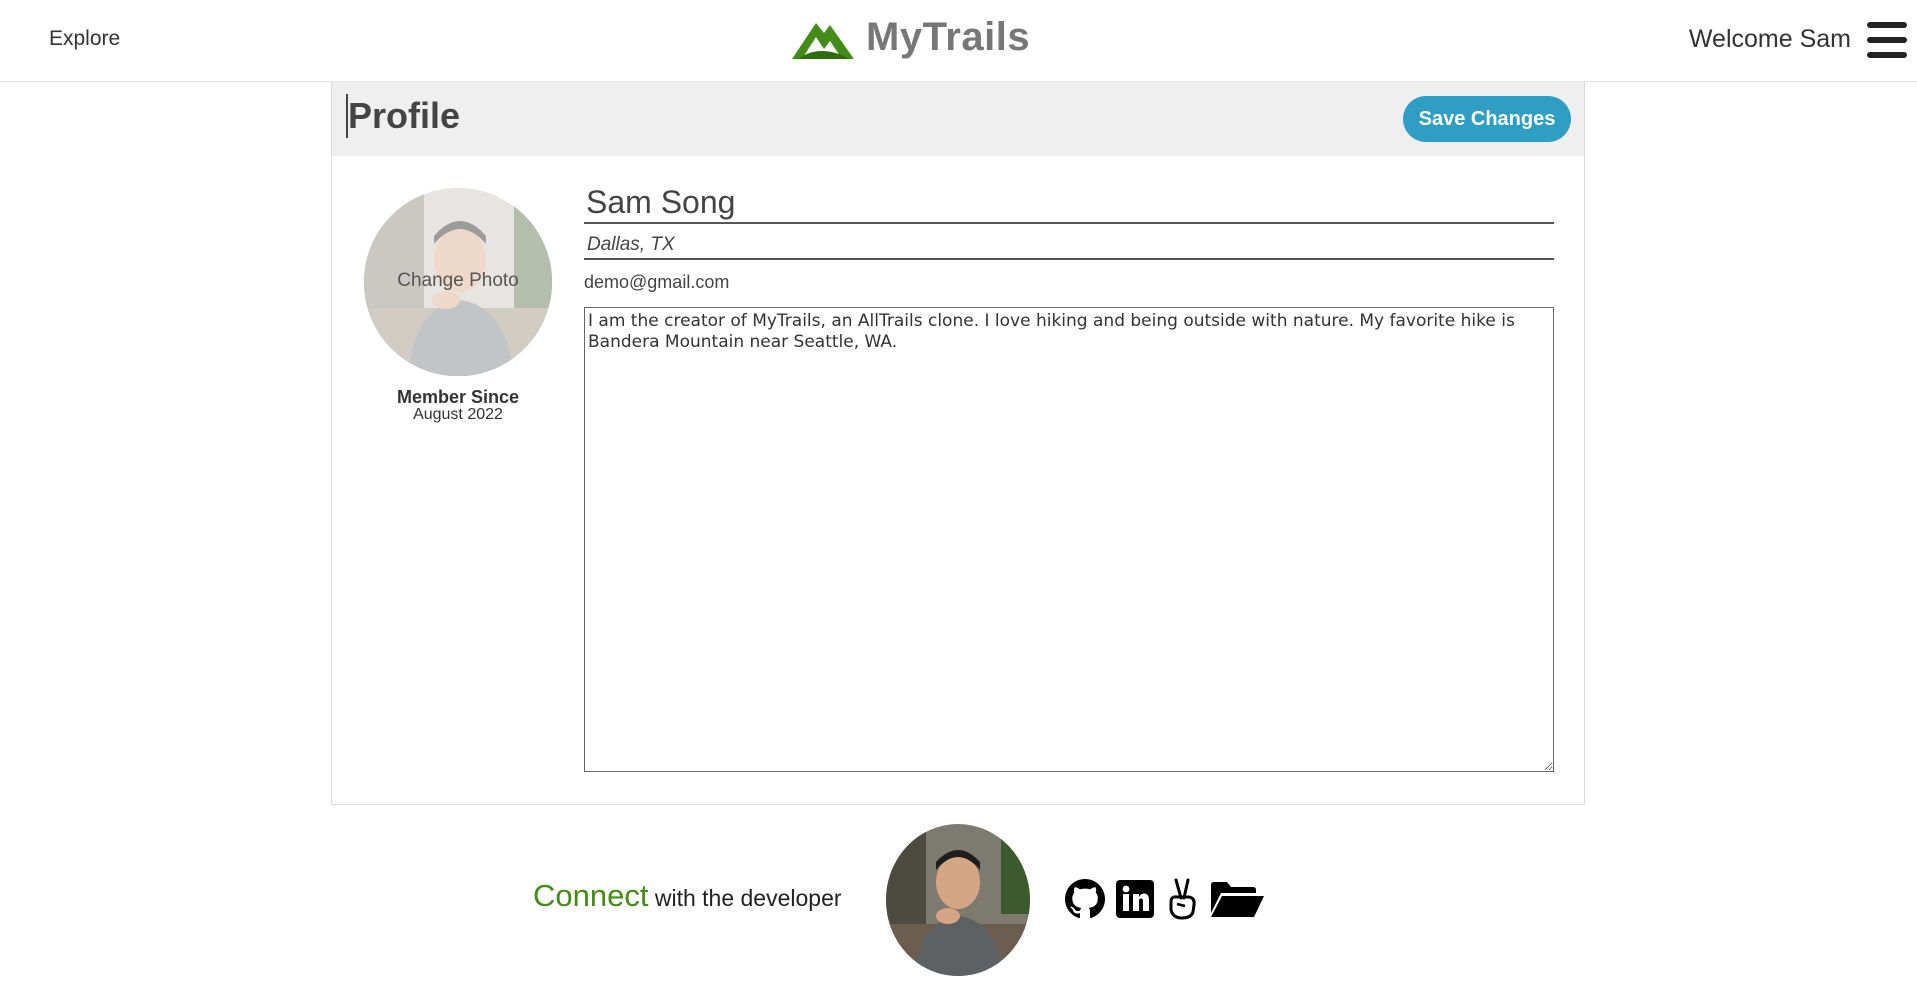 The image size is (1917, 991). What do you see at coordinates (1069, 246) in the screenshot?
I see `location-field` at bounding box center [1069, 246].